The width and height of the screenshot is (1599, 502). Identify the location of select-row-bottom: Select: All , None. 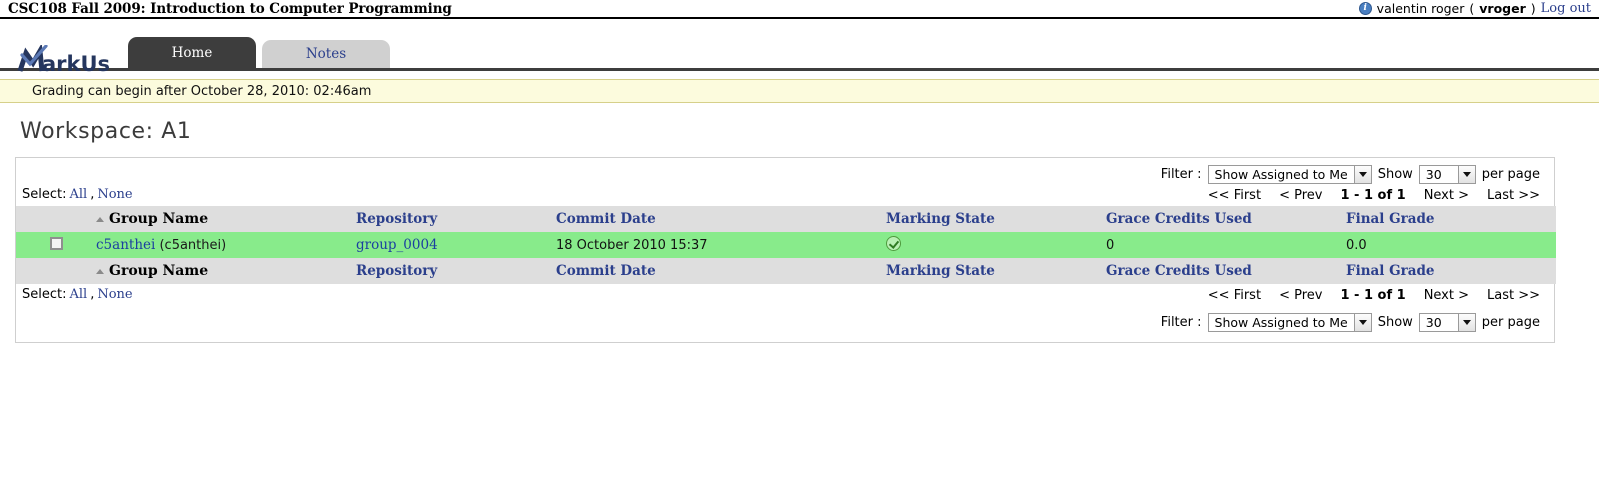
(74, 295).